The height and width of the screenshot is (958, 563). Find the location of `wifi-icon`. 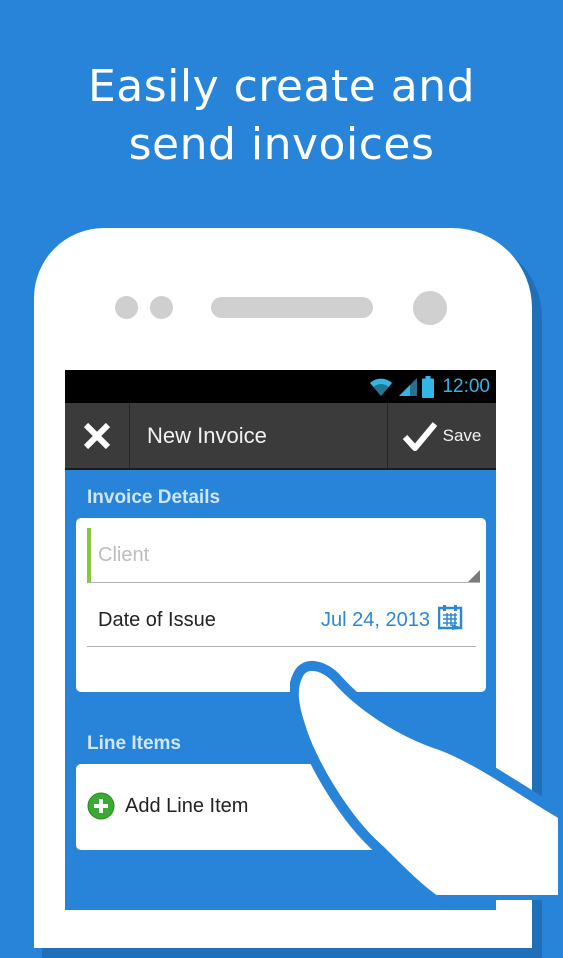

wifi-icon is located at coordinates (381, 387).